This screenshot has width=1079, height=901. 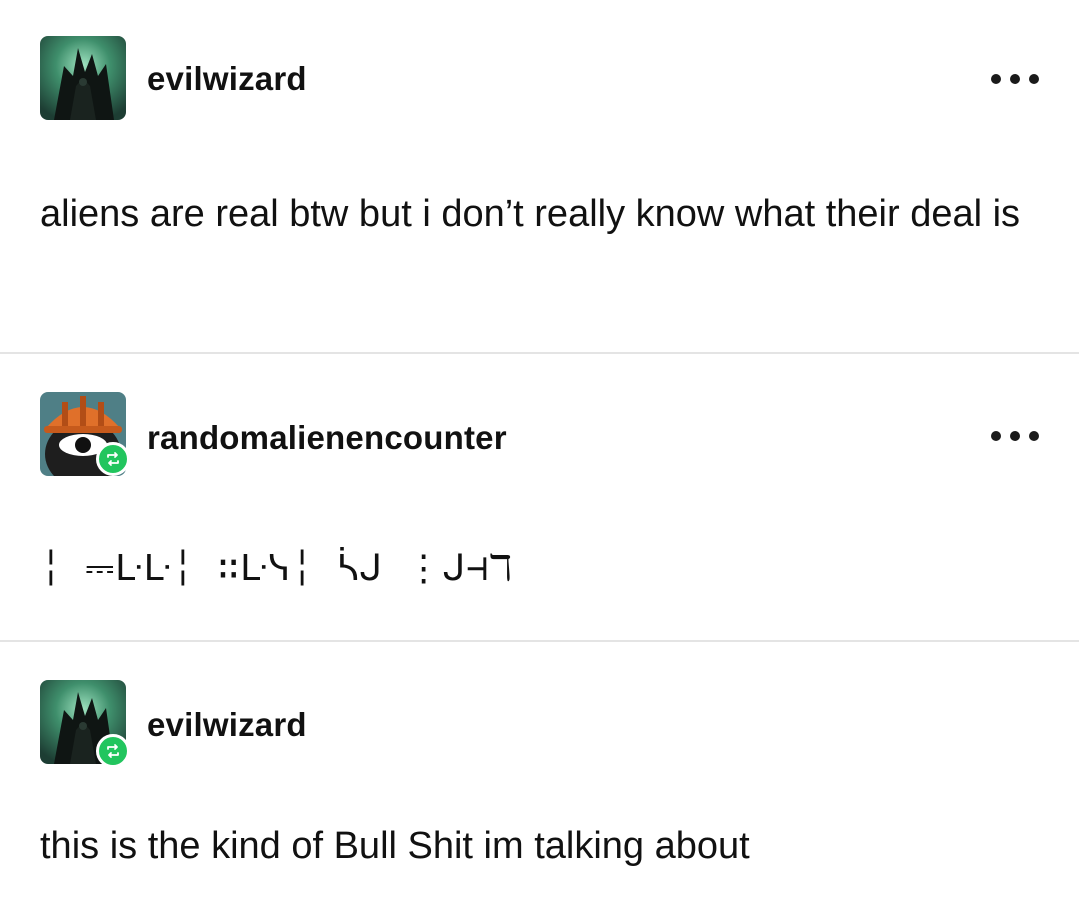 What do you see at coordinates (277, 568) in the screenshot?
I see `post-text-standard-galactic: ╎ ⎓ᒷᒷ╎ ∷ᒷᓭ╎ ᓵᒍ ⋮ᒍ⊣ℸ` at bounding box center [277, 568].